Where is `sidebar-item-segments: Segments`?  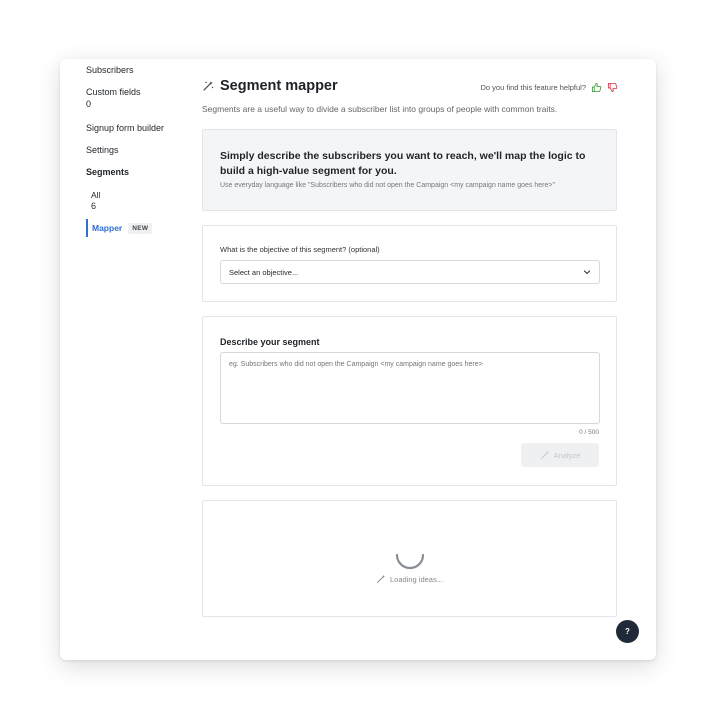 sidebar-item-segments: Segments is located at coordinates (107, 172).